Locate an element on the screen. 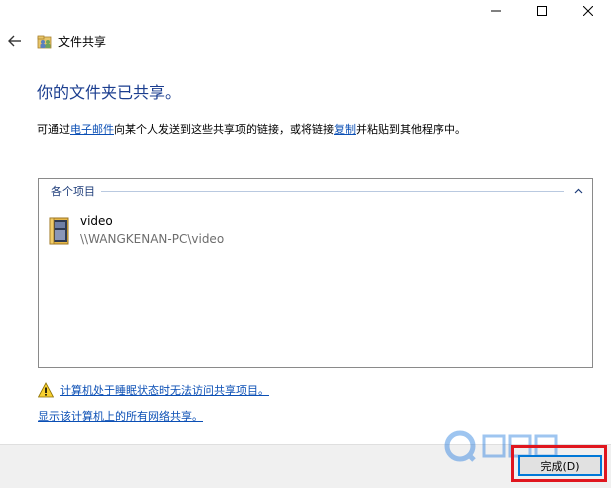 The image size is (611, 488). close-button is located at coordinates (588, 11).